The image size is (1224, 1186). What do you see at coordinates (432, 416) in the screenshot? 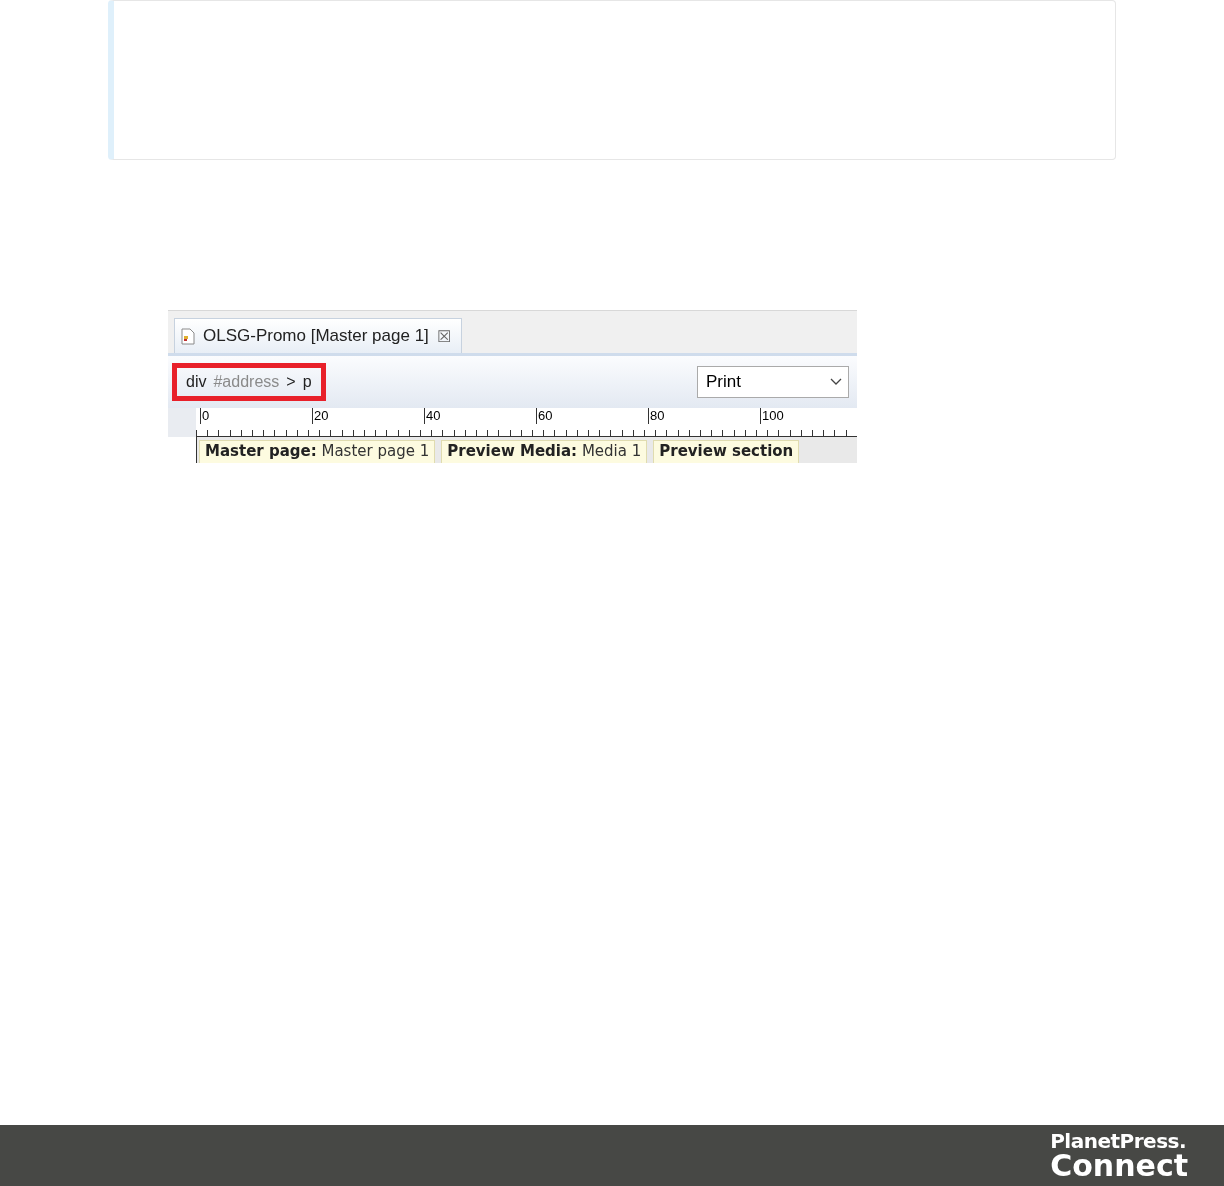
I see `ruler-number: 40` at bounding box center [432, 416].